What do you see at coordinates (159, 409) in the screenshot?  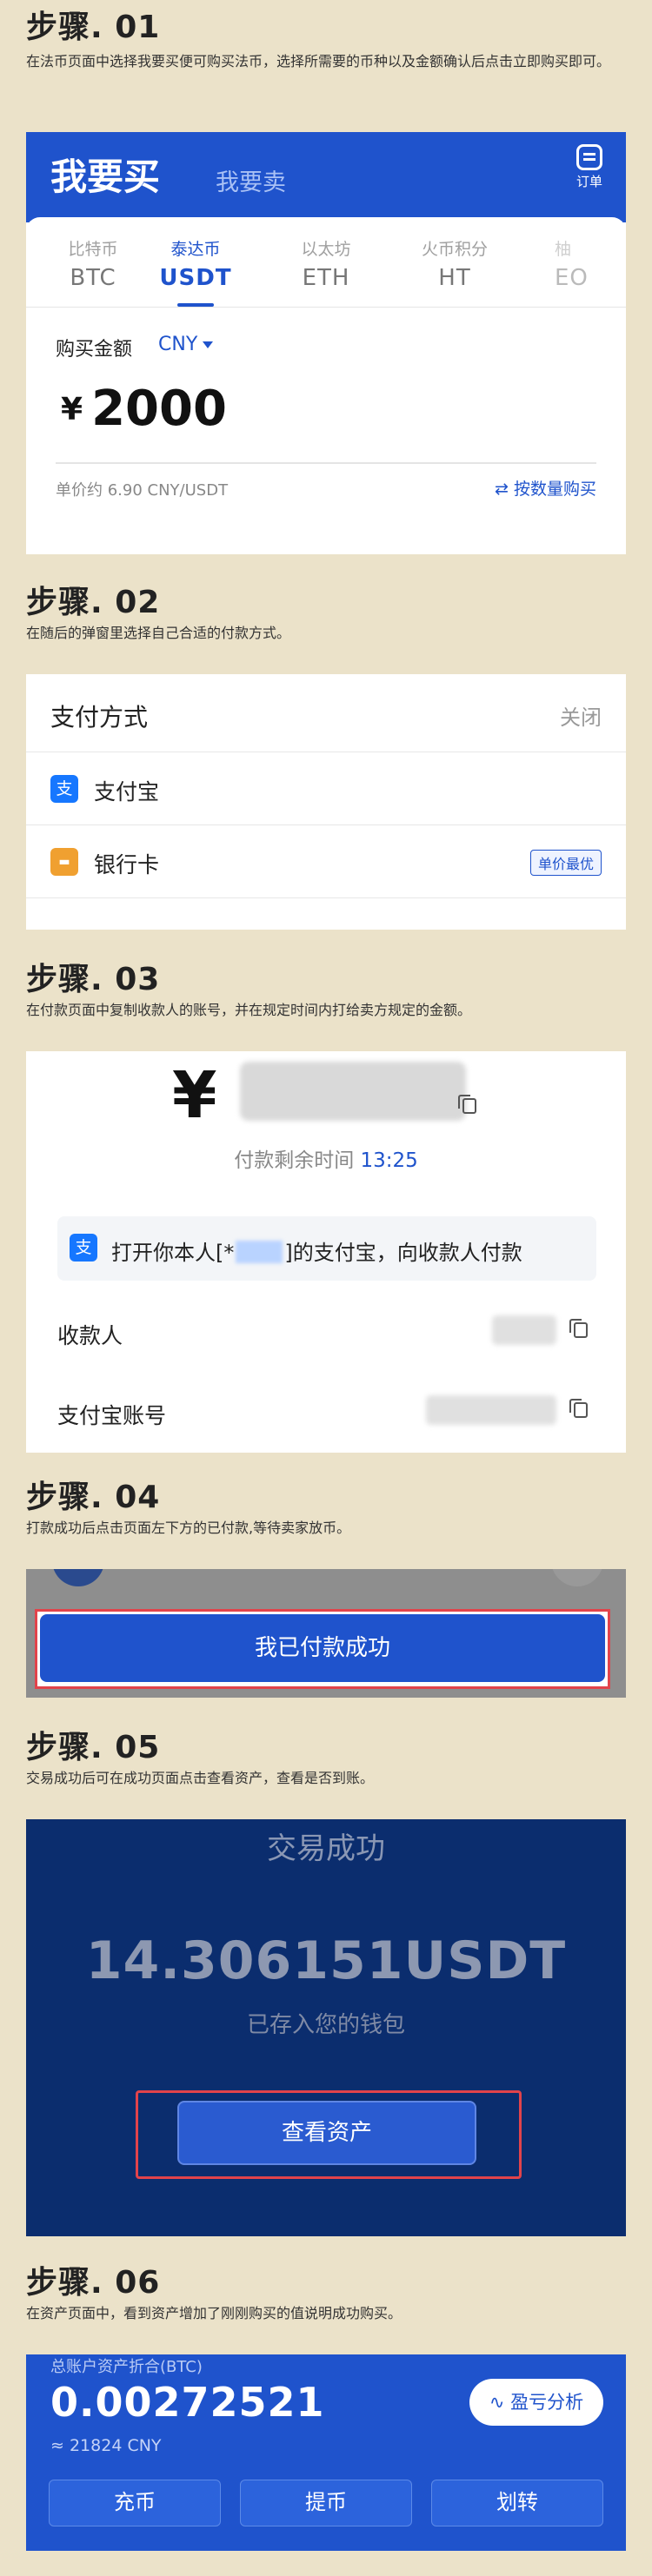 I see `amount-value: 2000` at bounding box center [159, 409].